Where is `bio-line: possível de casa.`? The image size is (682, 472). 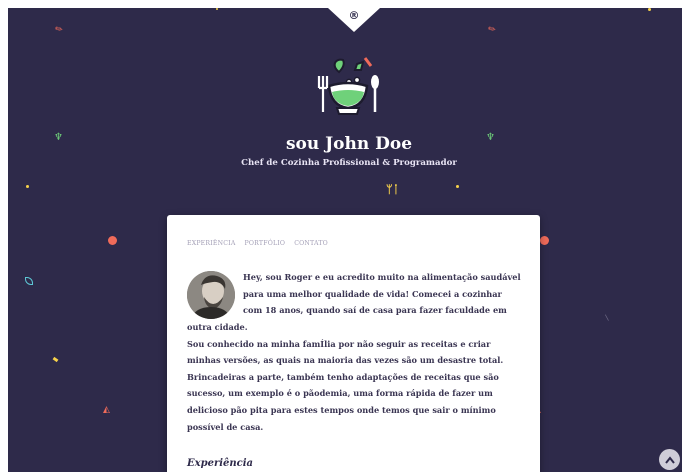 bio-line: possível de casa. is located at coordinates (225, 426).